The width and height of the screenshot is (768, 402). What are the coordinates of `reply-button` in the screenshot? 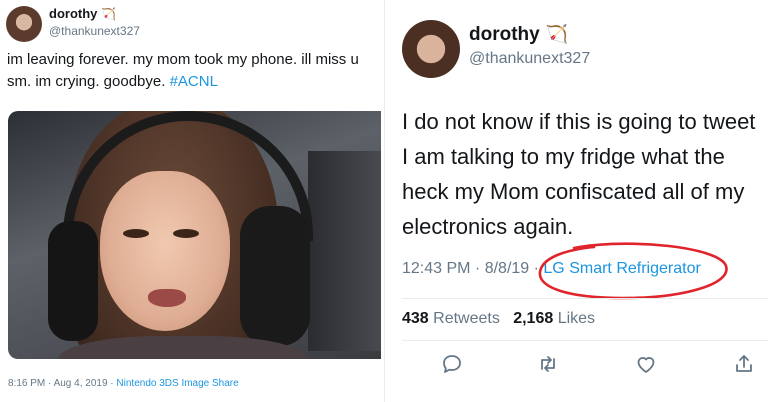 It's located at (452, 364).